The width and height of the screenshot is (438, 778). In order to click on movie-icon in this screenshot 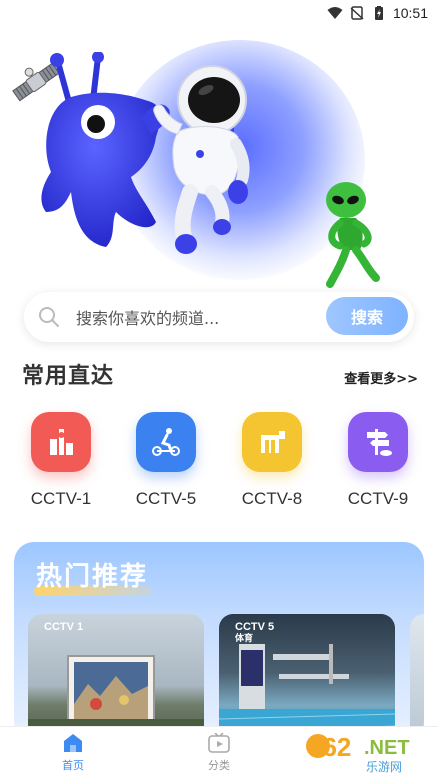, I will do `click(273, 442)`.